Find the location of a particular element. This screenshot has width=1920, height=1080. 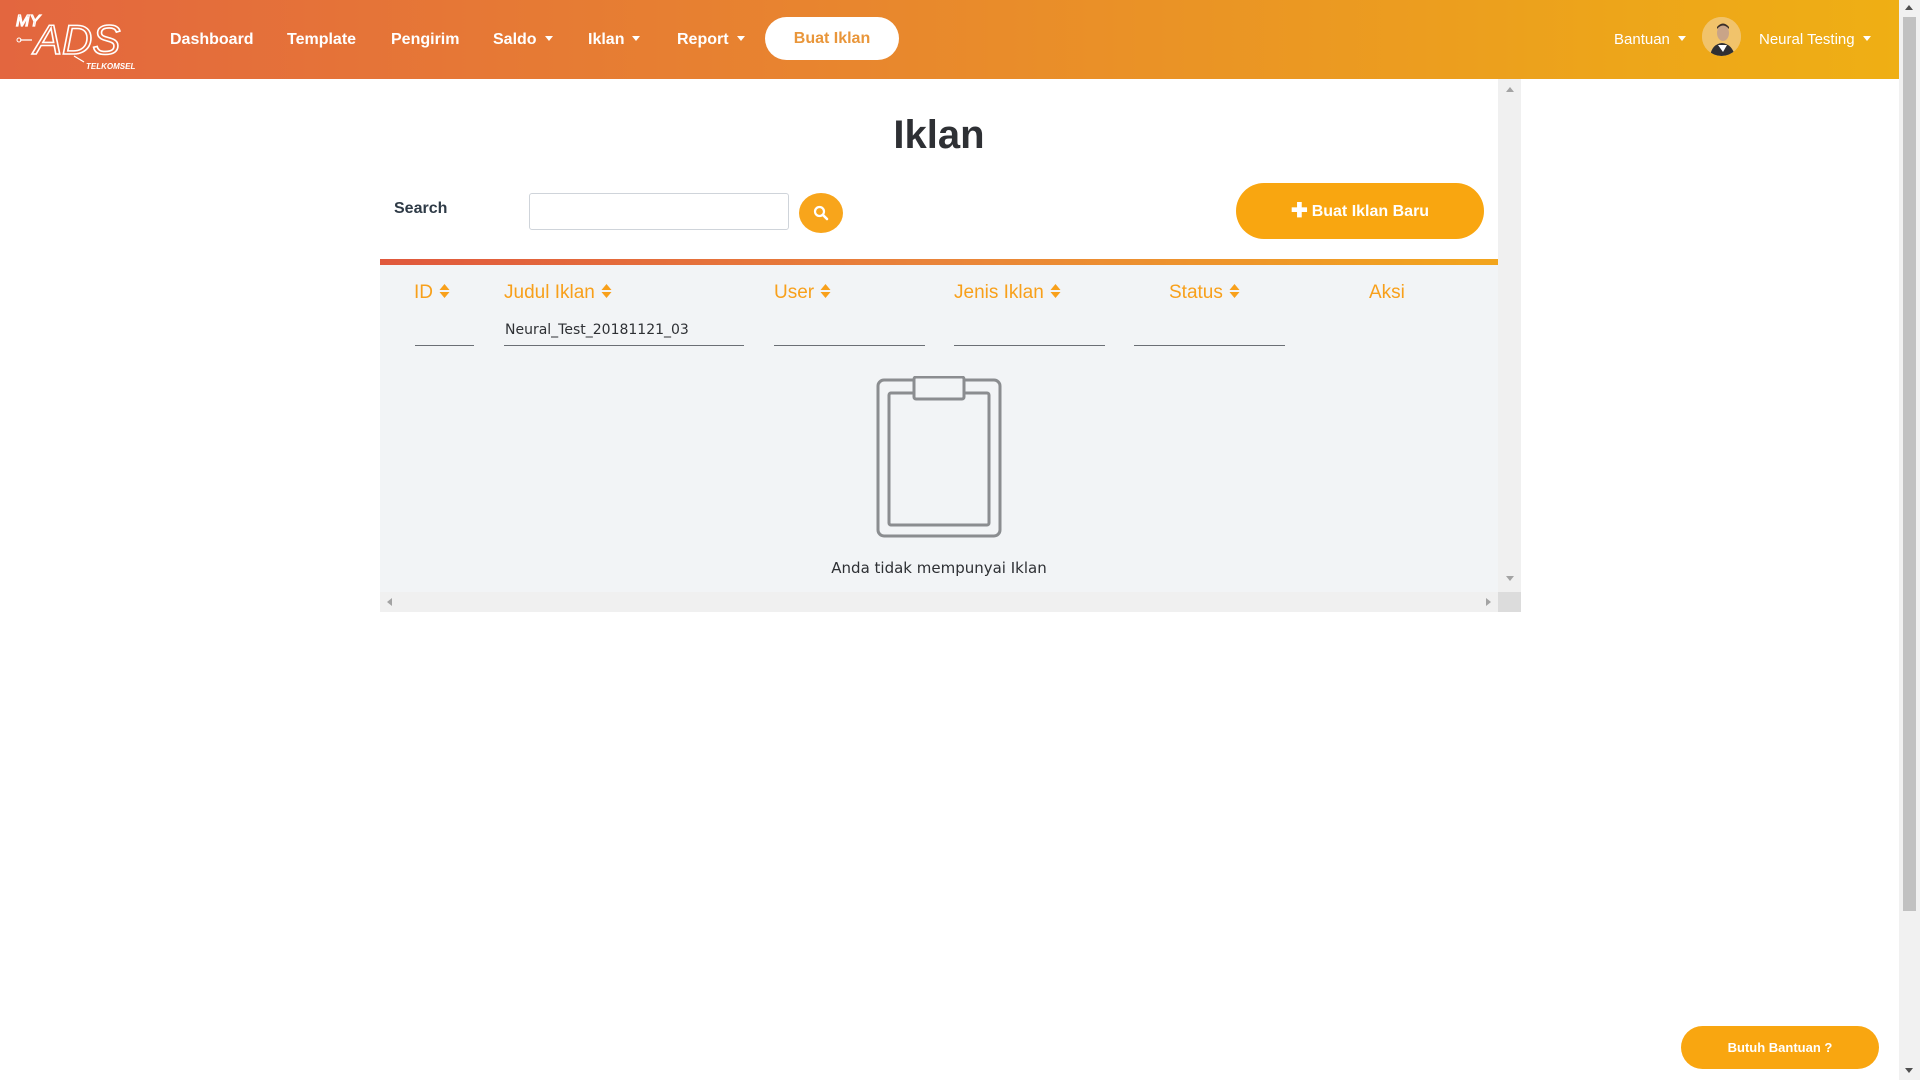

plus-icon: ✚ is located at coordinates (1299, 211).